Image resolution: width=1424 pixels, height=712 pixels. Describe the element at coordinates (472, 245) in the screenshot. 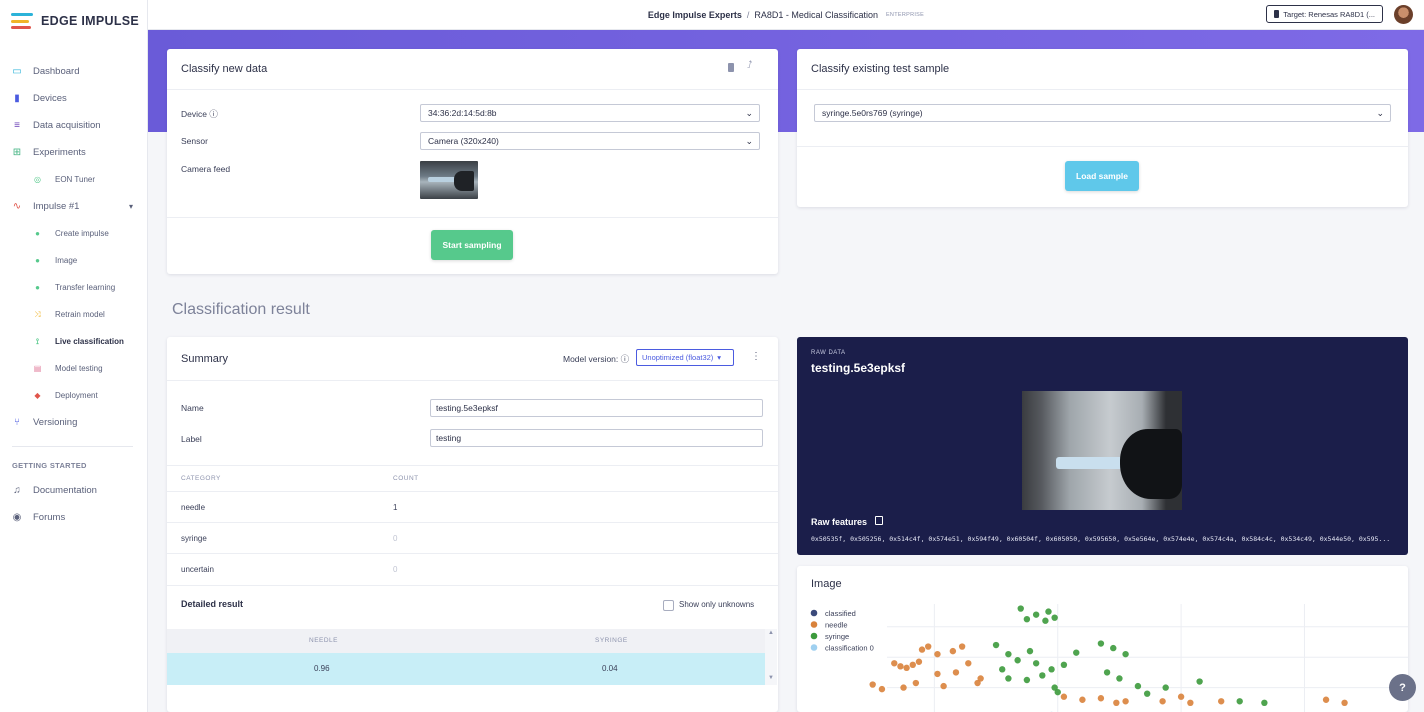

I see `start-sampling-button: Start sampling` at that location.